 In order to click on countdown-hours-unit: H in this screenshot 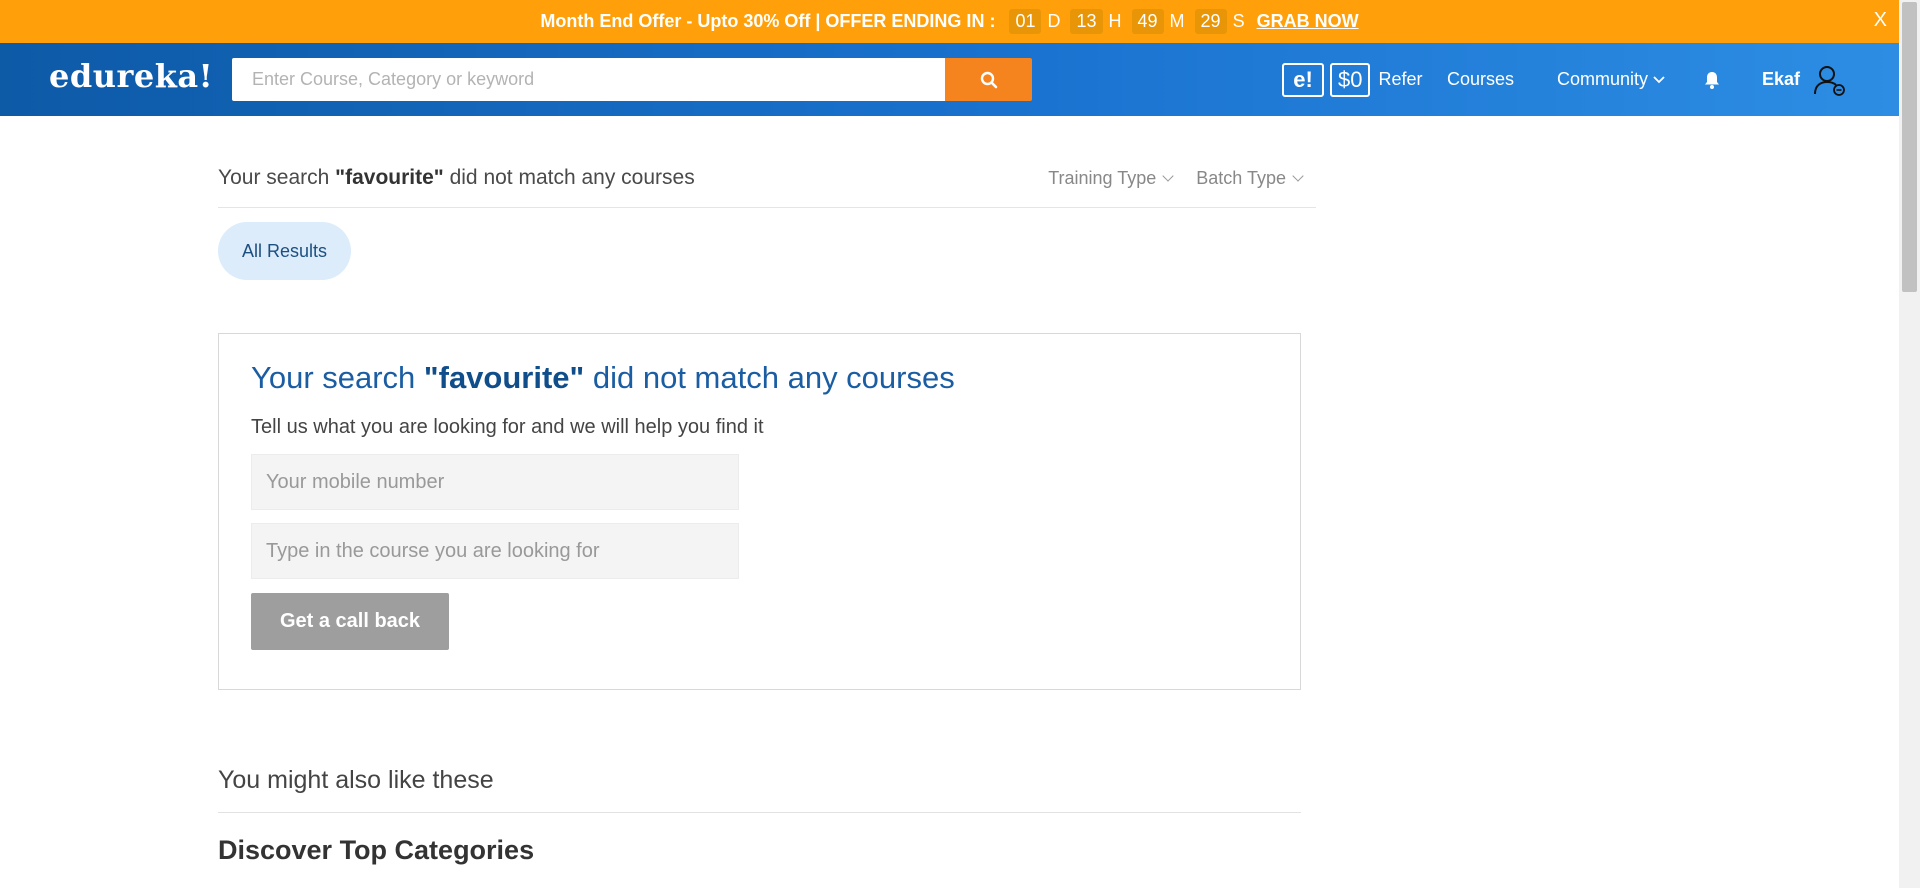, I will do `click(1115, 21)`.